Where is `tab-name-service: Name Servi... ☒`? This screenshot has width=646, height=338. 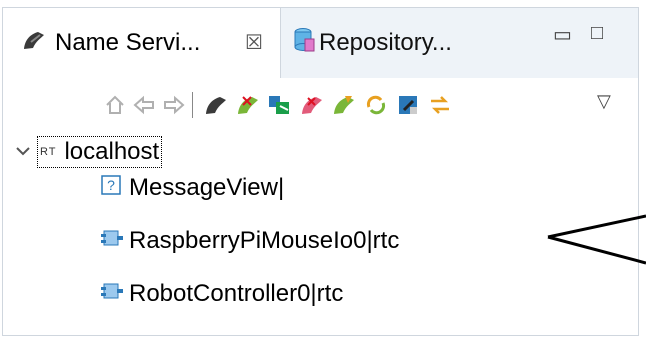 tab-name-service: Name Servi... ☒ is located at coordinates (142, 43).